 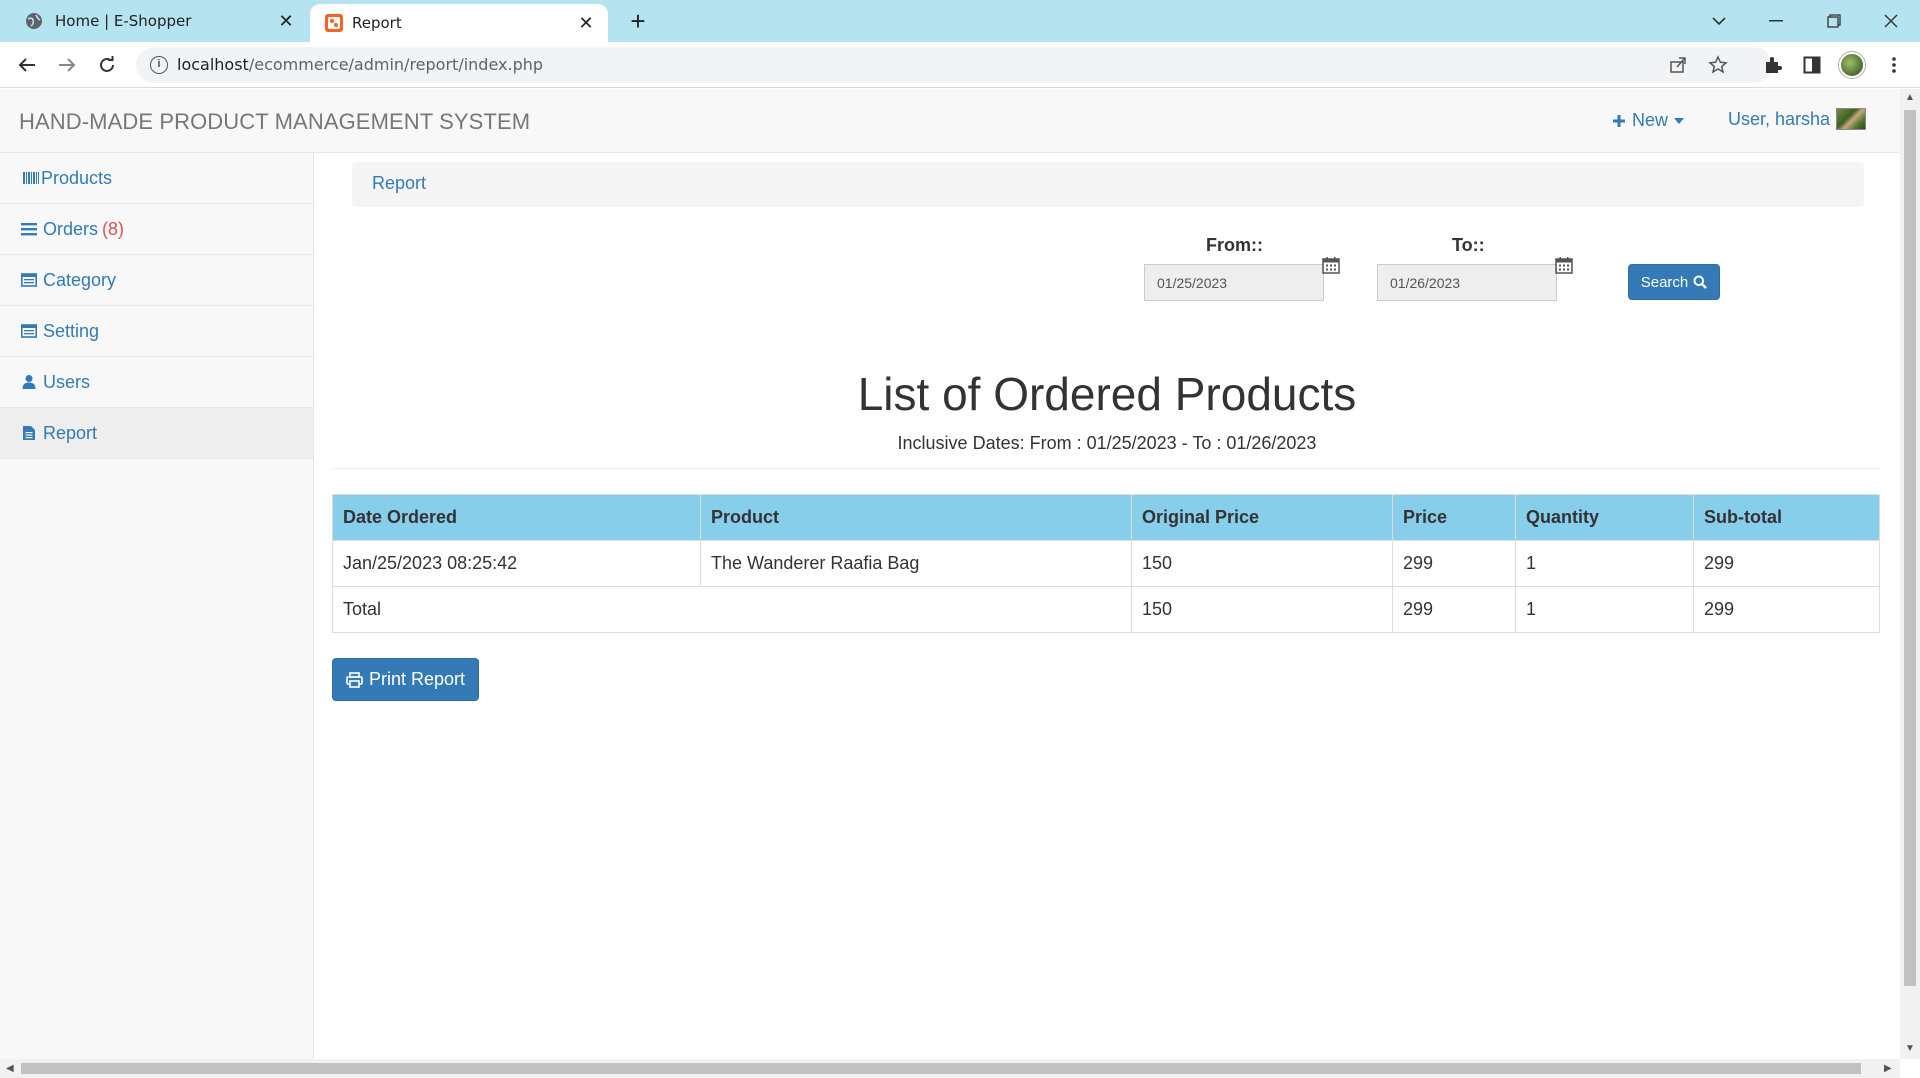 I want to click on sidebar-item-label: Category, so click(x=80, y=279).